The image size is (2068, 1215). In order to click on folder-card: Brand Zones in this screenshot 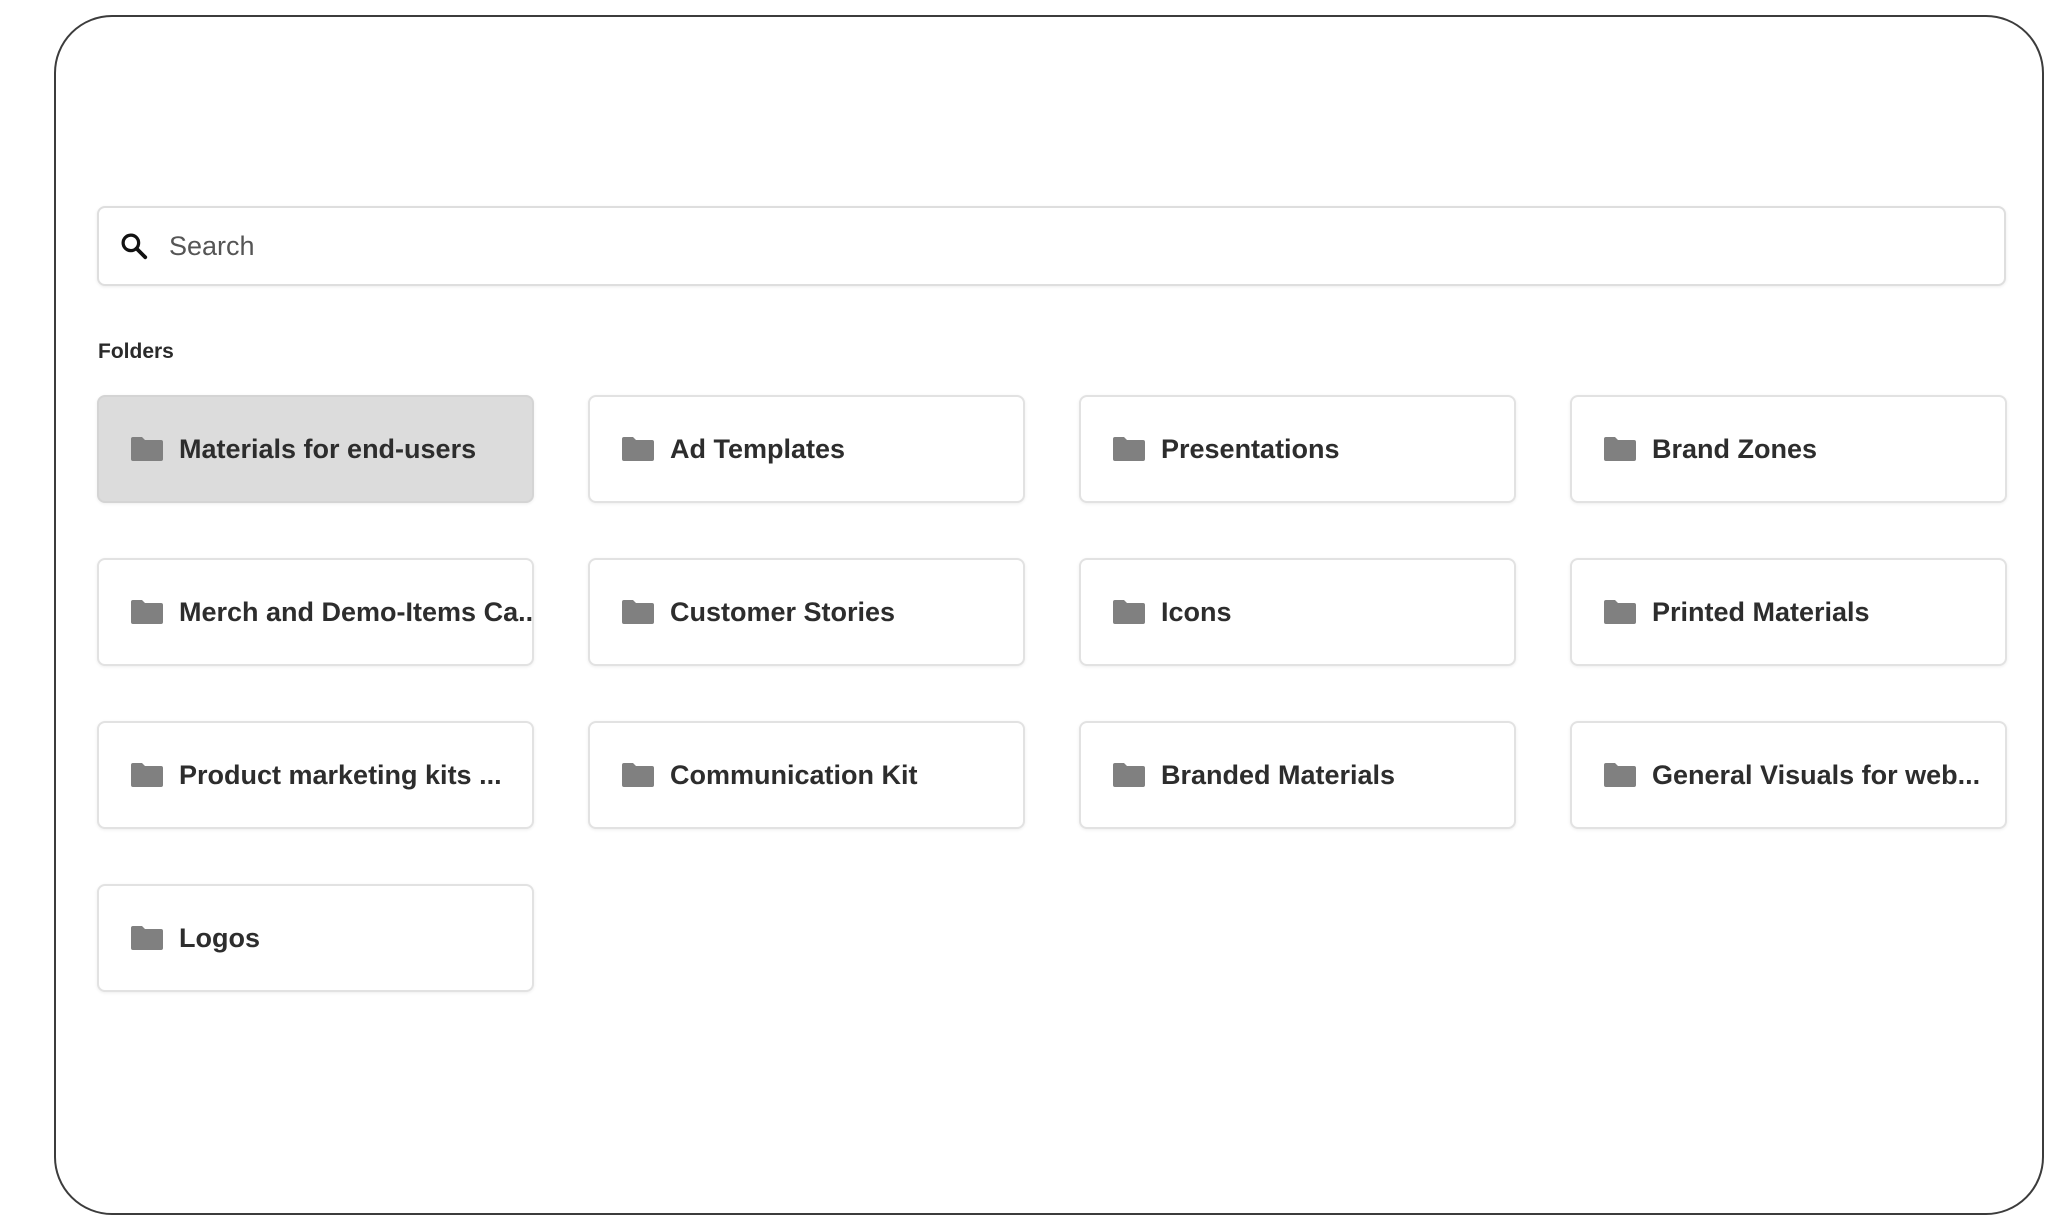, I will do `click(1788, 449)`.